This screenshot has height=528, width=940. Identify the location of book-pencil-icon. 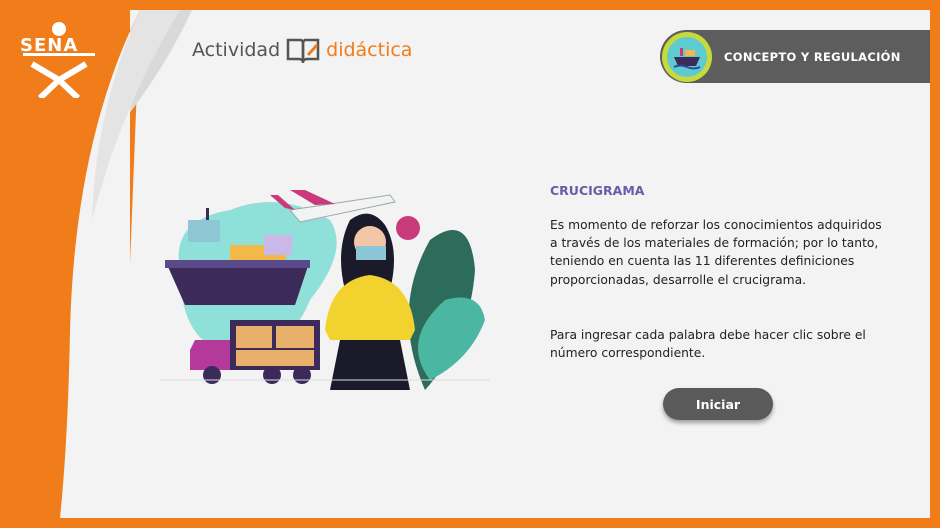
(303, 50).